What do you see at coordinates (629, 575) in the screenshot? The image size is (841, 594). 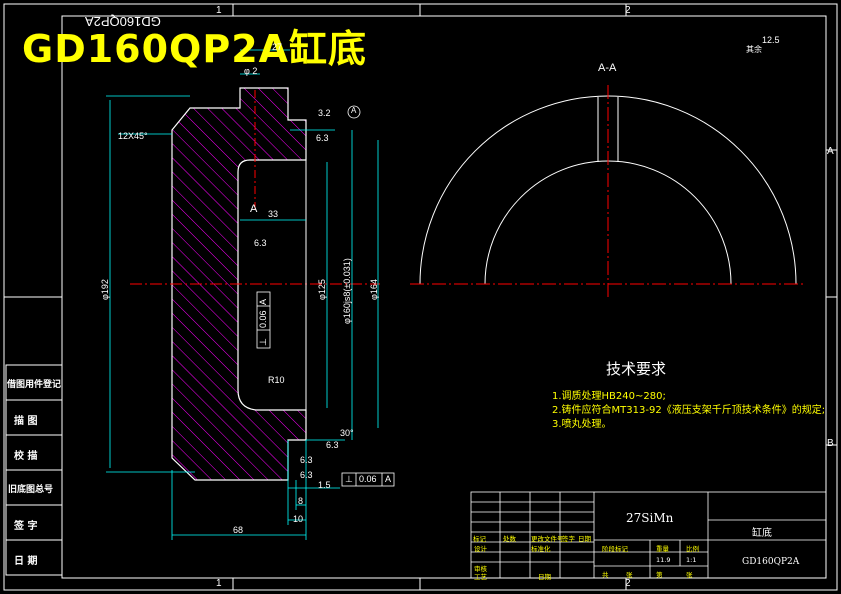 I see `tb-sheet-label: 张` at bounding box center [629, 575].